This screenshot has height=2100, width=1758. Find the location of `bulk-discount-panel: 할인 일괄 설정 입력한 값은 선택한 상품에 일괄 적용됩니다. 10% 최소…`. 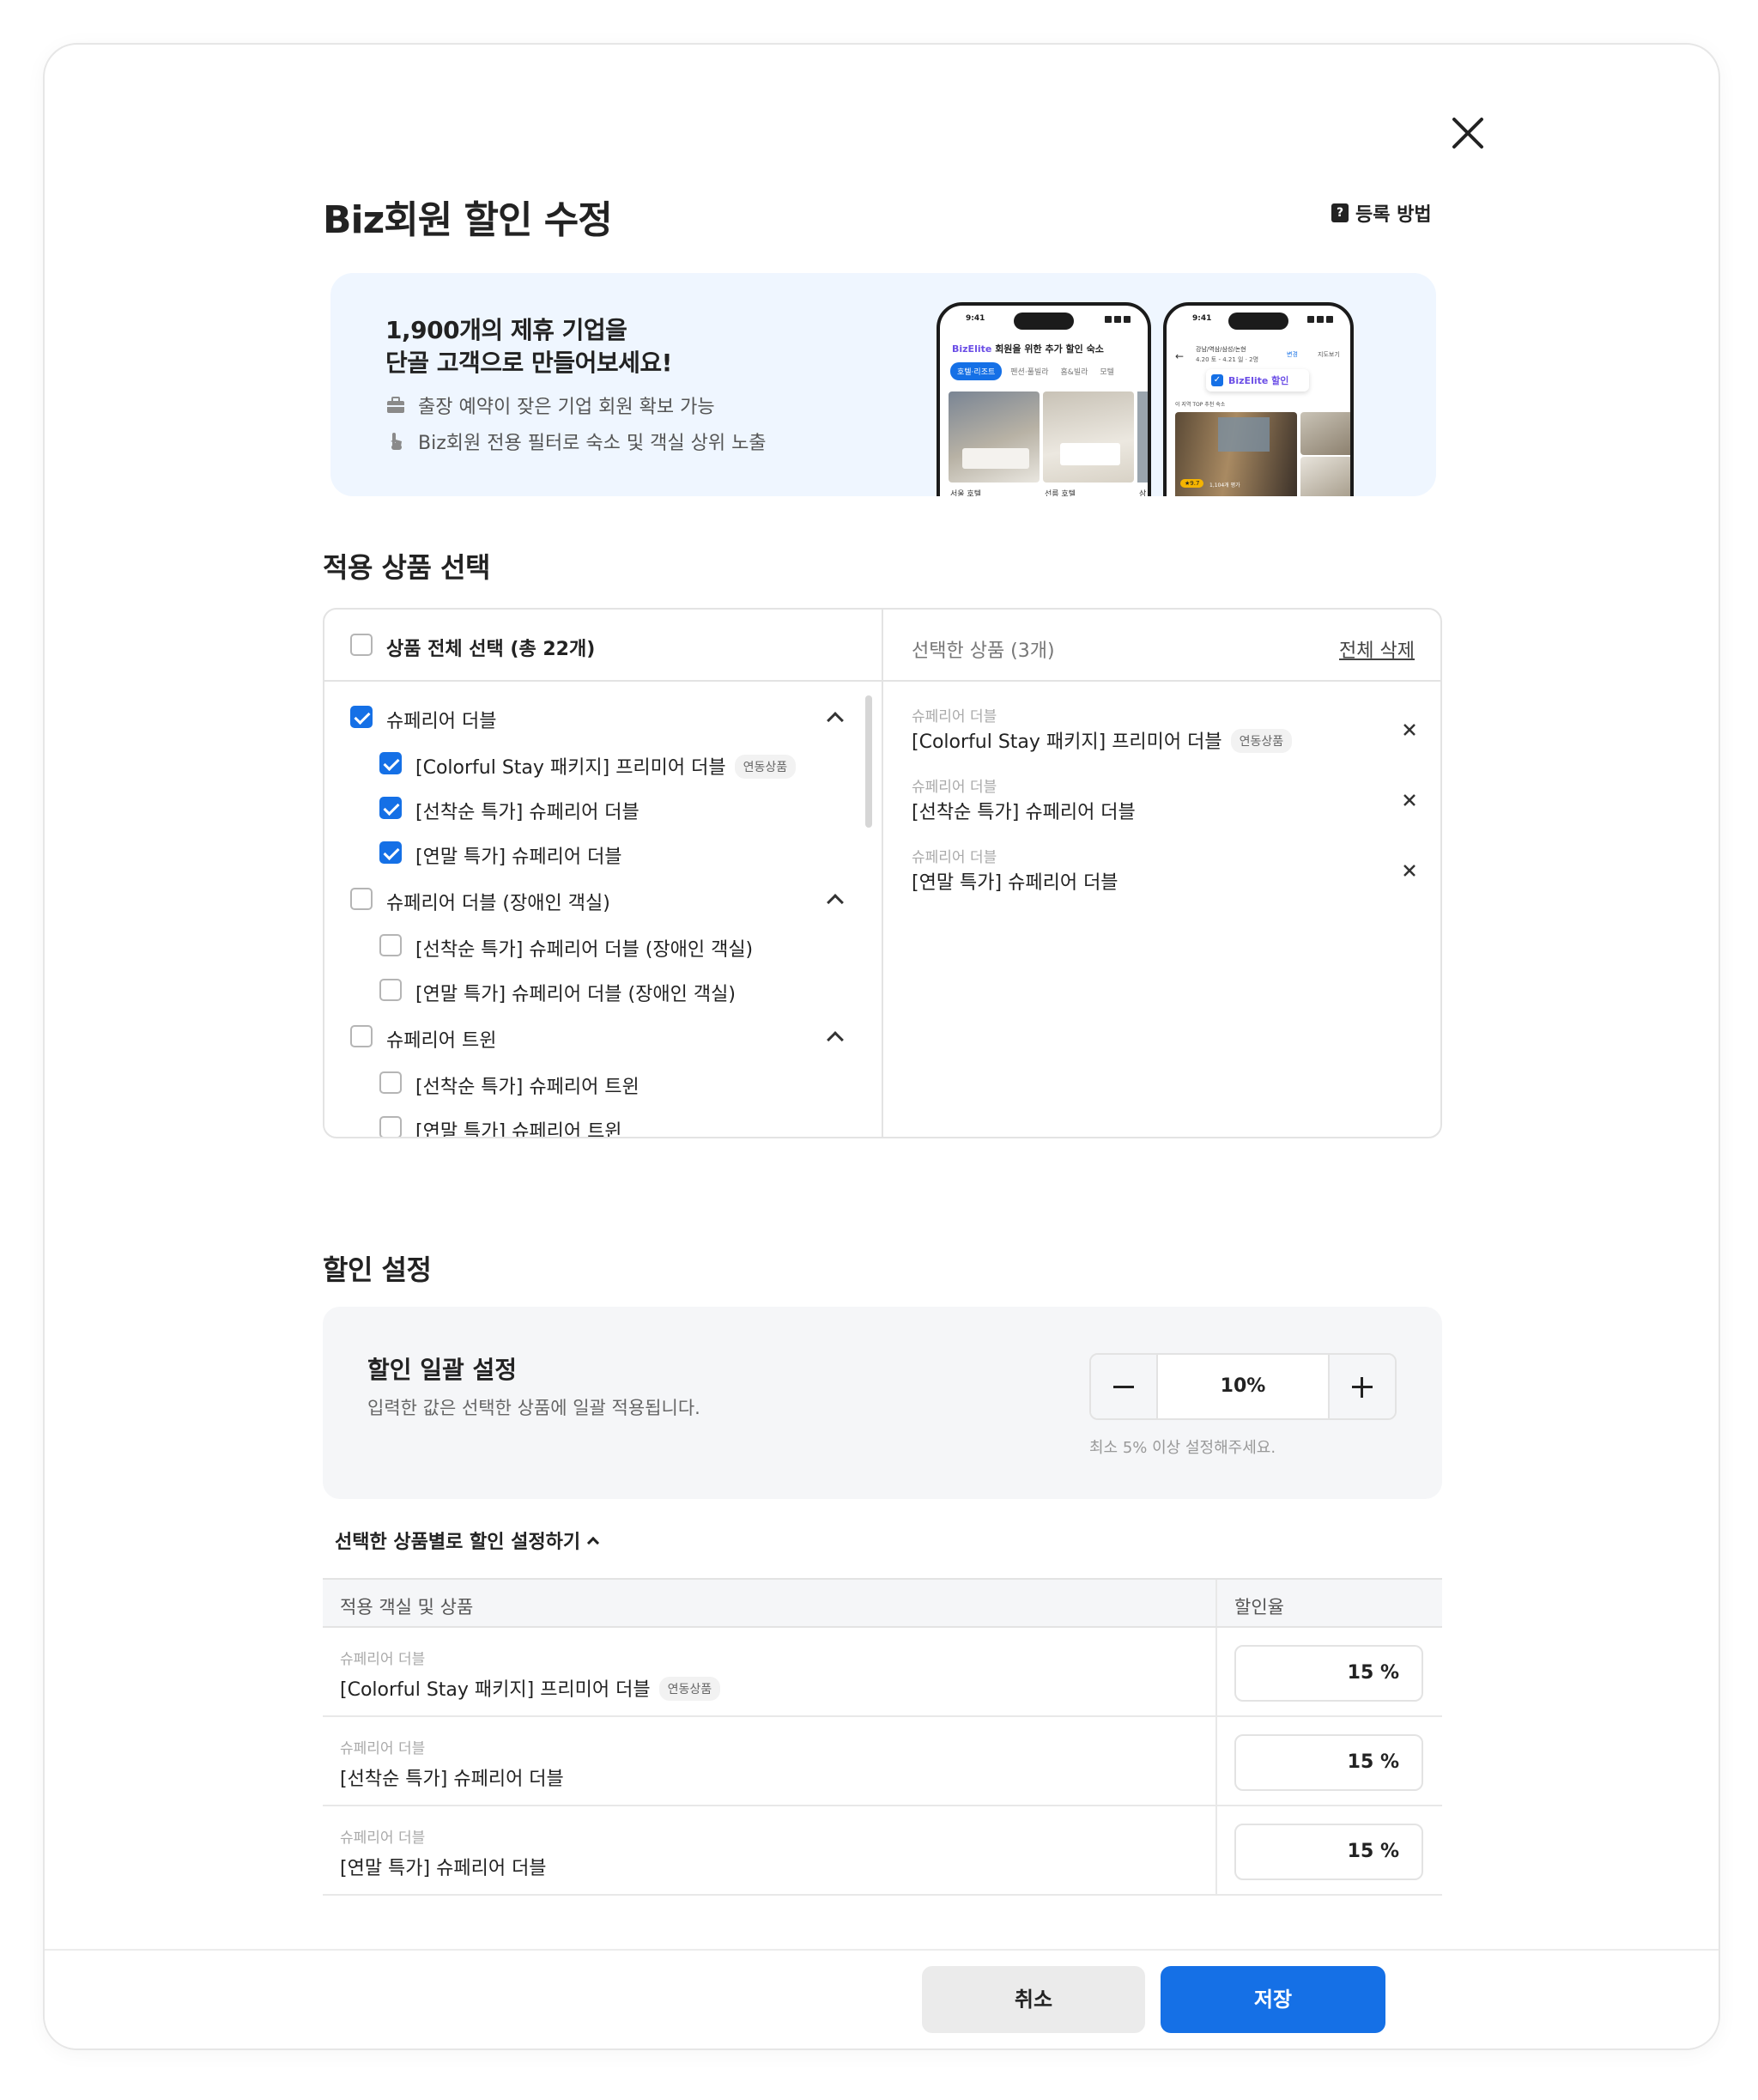

bulk-discount-panel: 할인 일괄 설정 입력한 값은 선택한 상품에 일괄 적용됩니다. 10% 최소… is located at coordinates (882, 1403).